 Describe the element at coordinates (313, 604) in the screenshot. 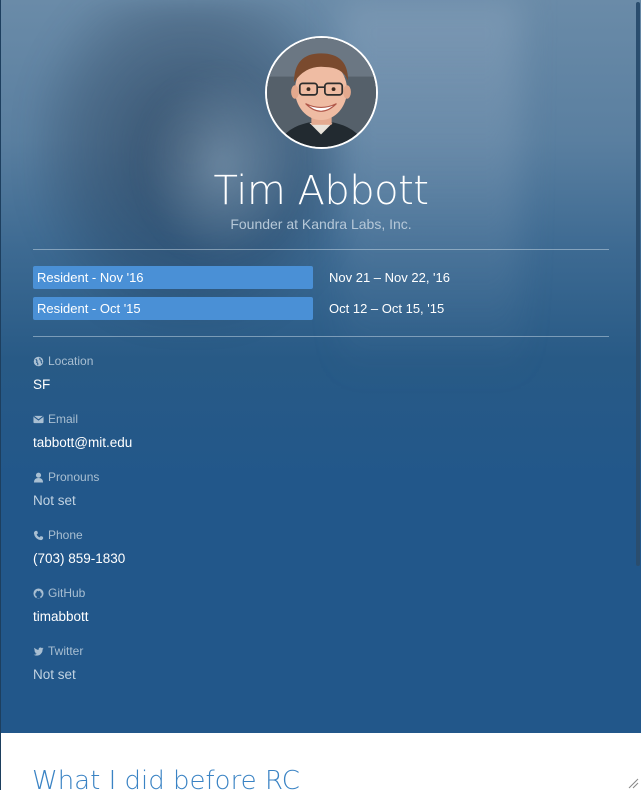

I see `github-field: GitHub timabbott` at that location.